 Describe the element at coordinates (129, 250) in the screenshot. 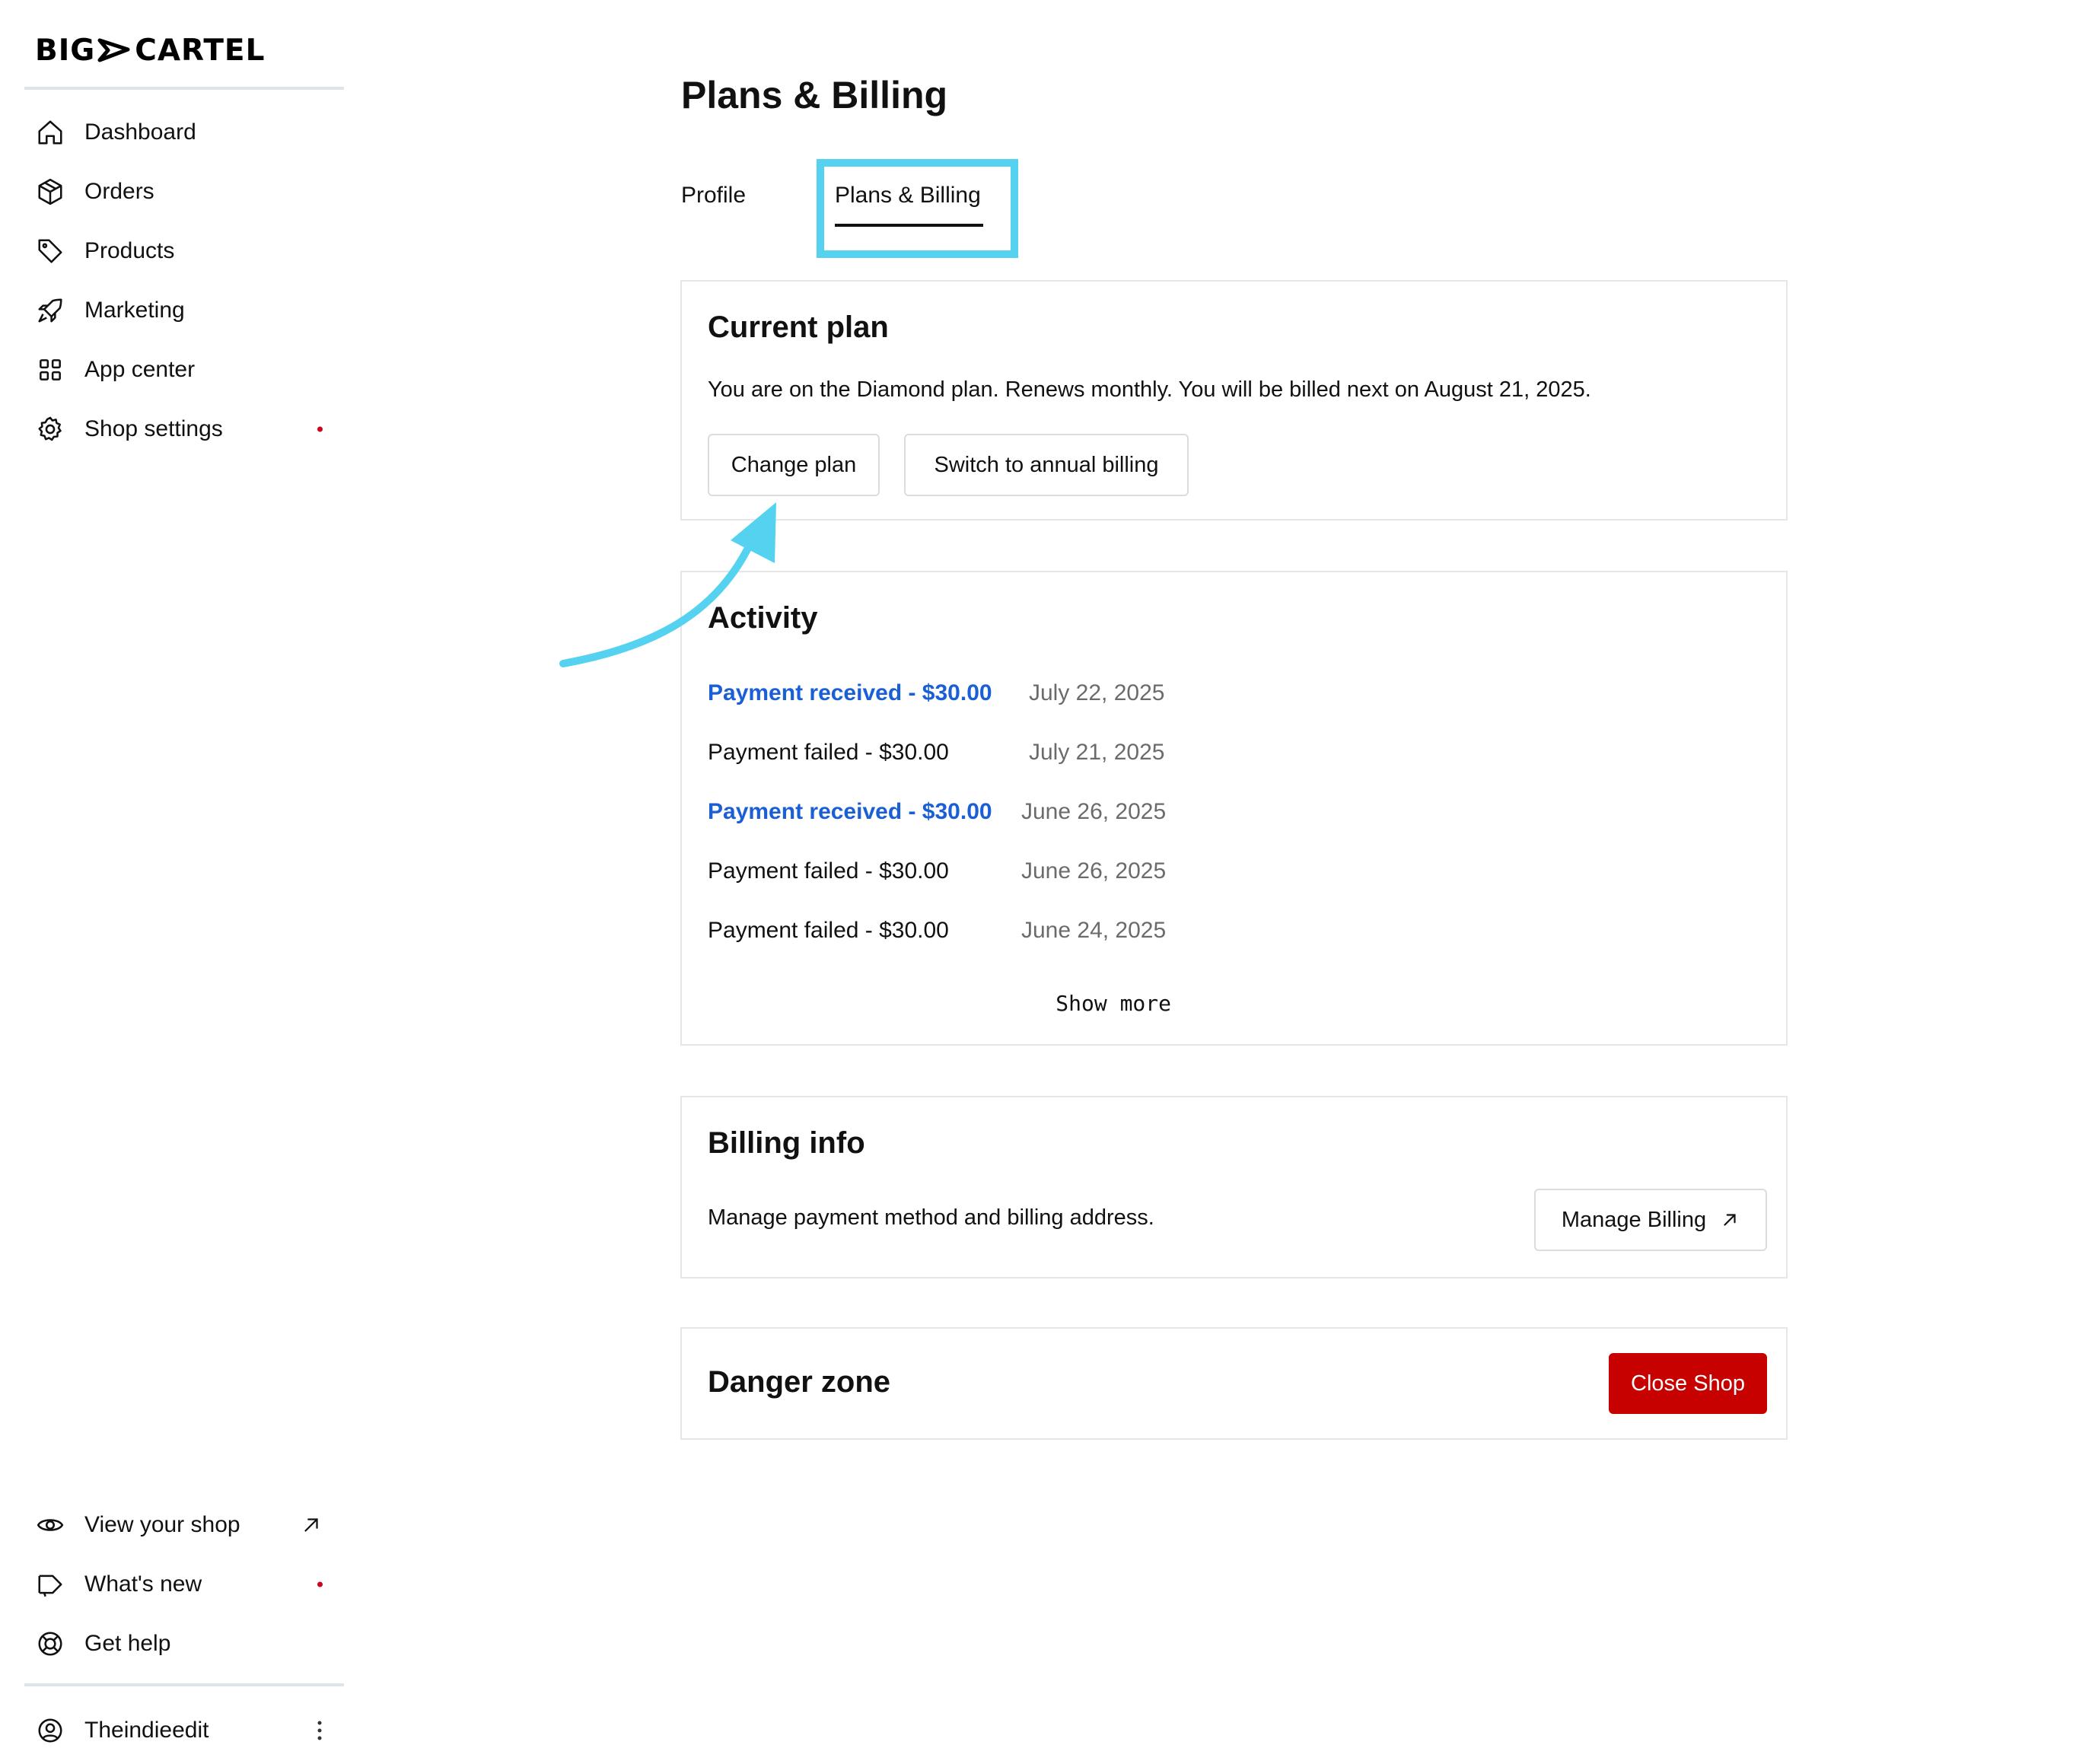

I see `sidebar-item-label: Products` at that location.